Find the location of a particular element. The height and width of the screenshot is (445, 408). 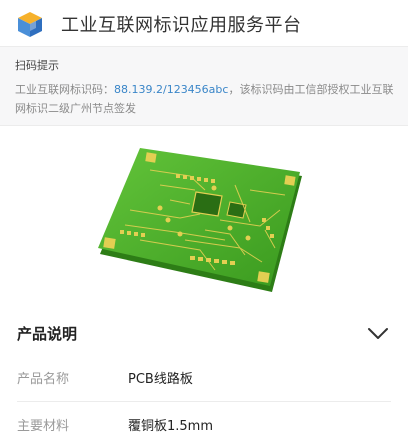

cube-logo-icon is located at coordinates (30, 24).